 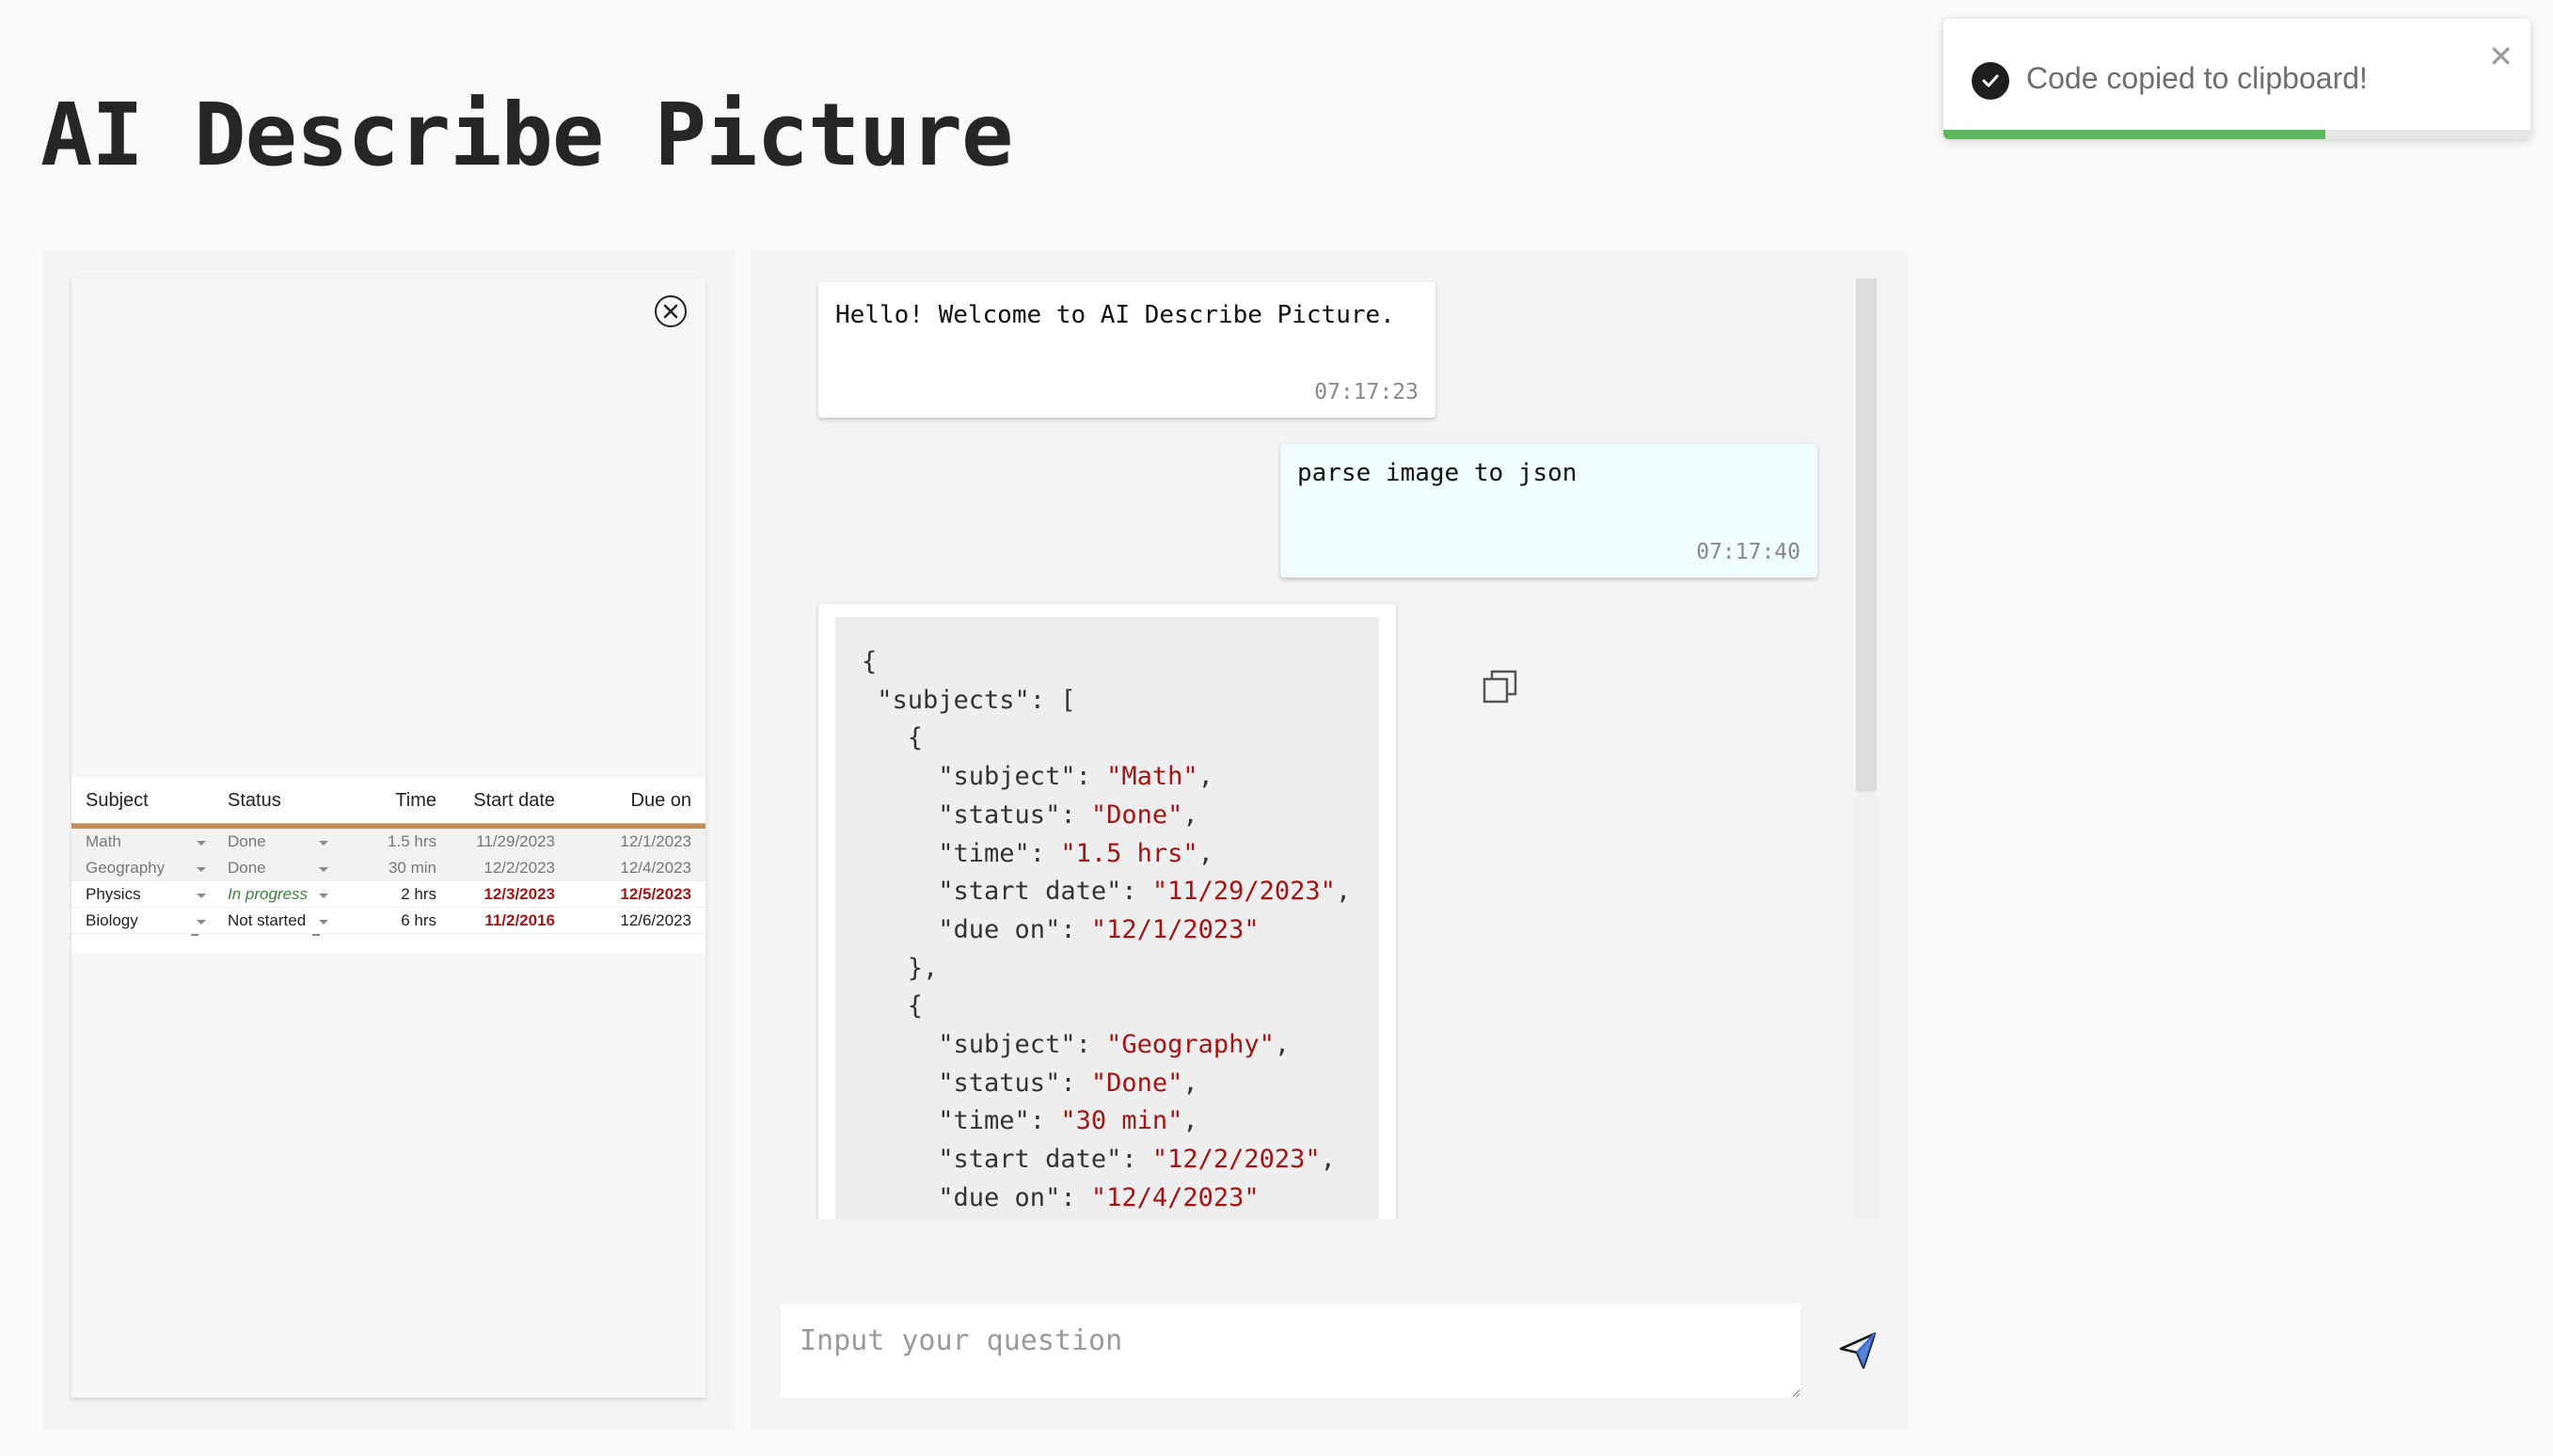 I want to click on due-date-cell-text: 12/1/2023, so click(x=655, y=840).